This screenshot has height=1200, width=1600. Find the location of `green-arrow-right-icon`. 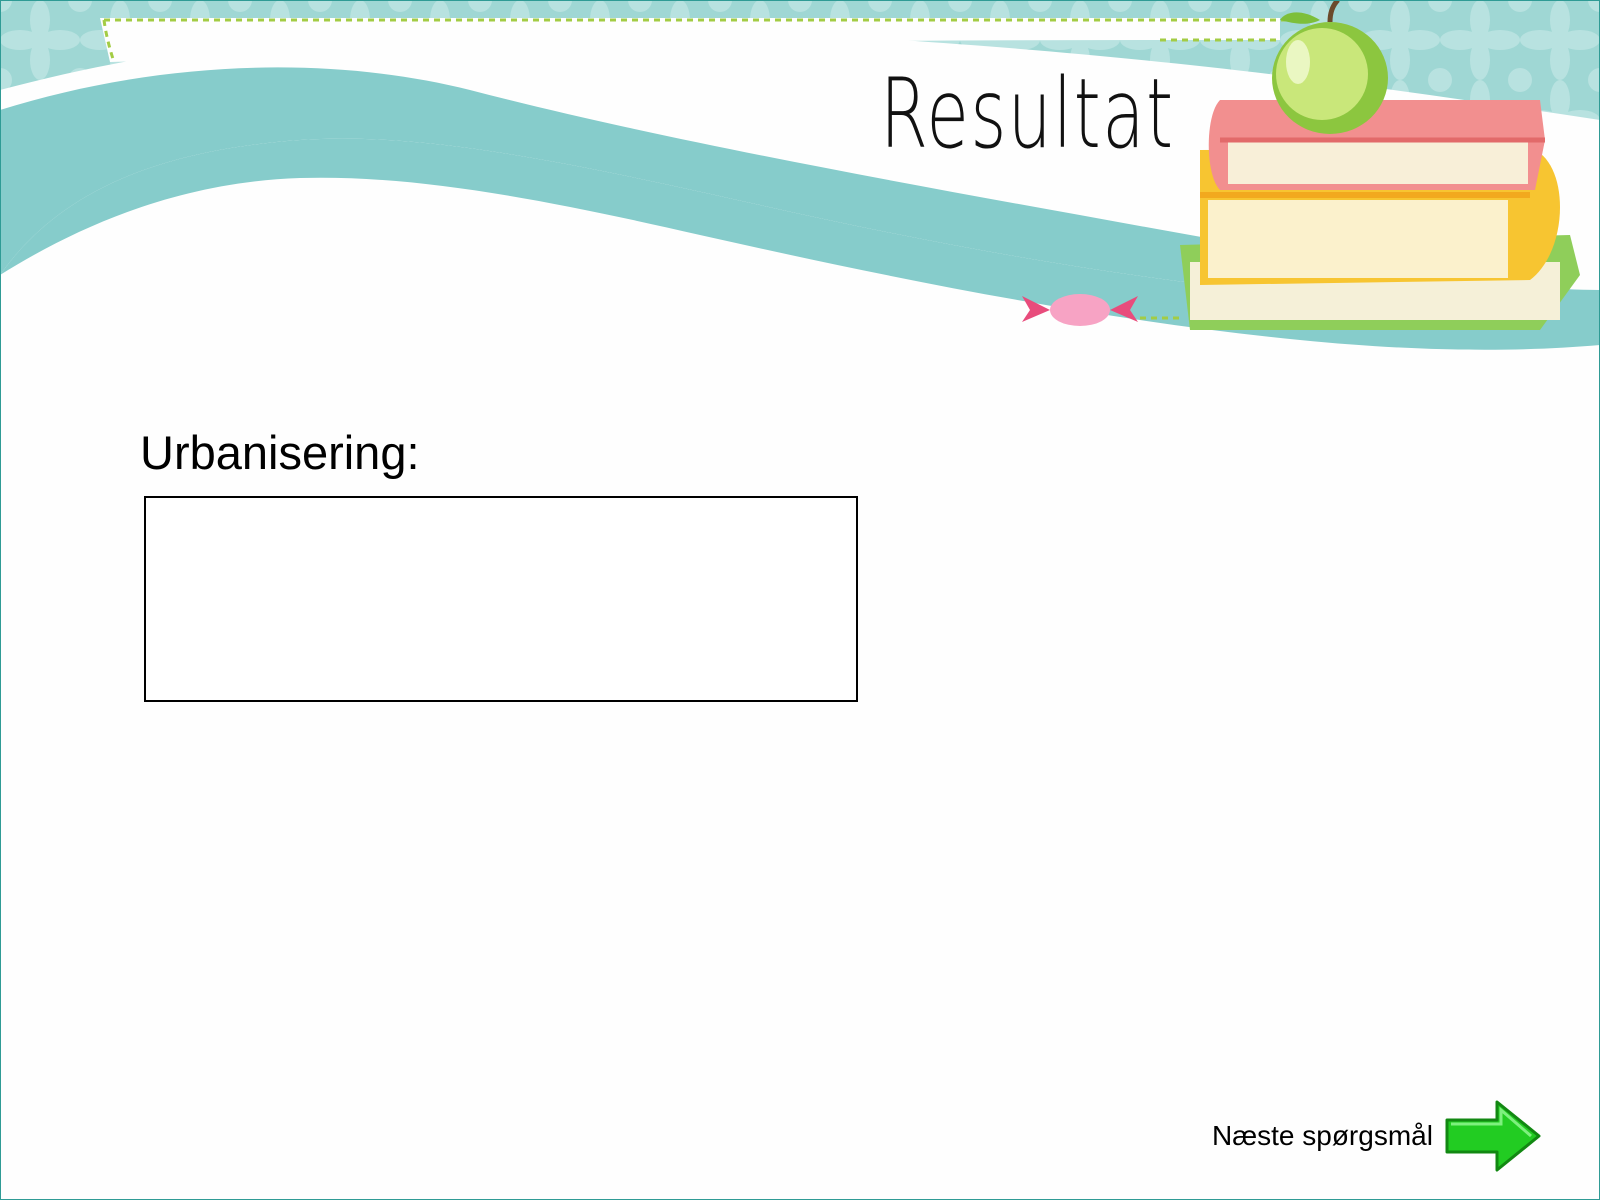

green-arrow-right-icon is located at coordinates (1493, 1136).